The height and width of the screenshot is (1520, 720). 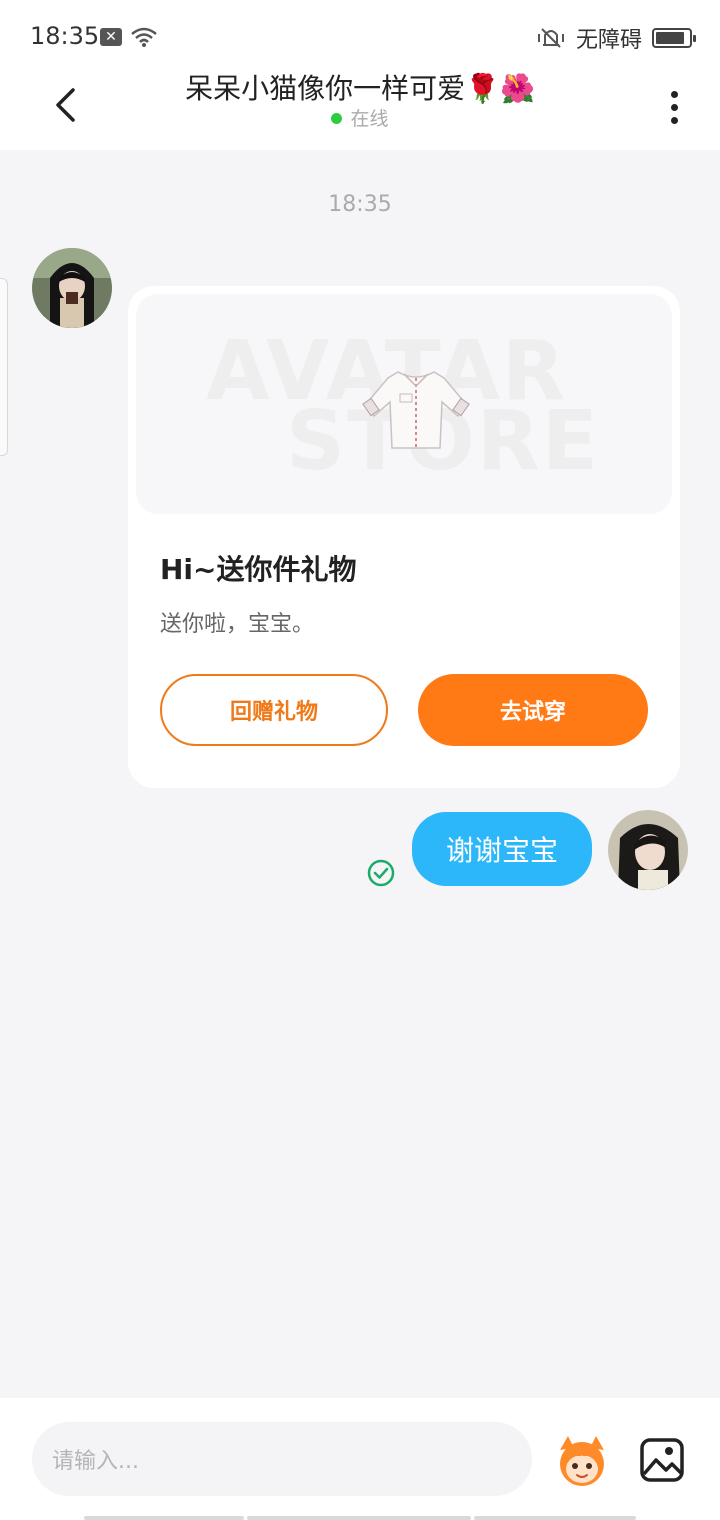 I want to click on my-avatar, so click(x=648, y=850).